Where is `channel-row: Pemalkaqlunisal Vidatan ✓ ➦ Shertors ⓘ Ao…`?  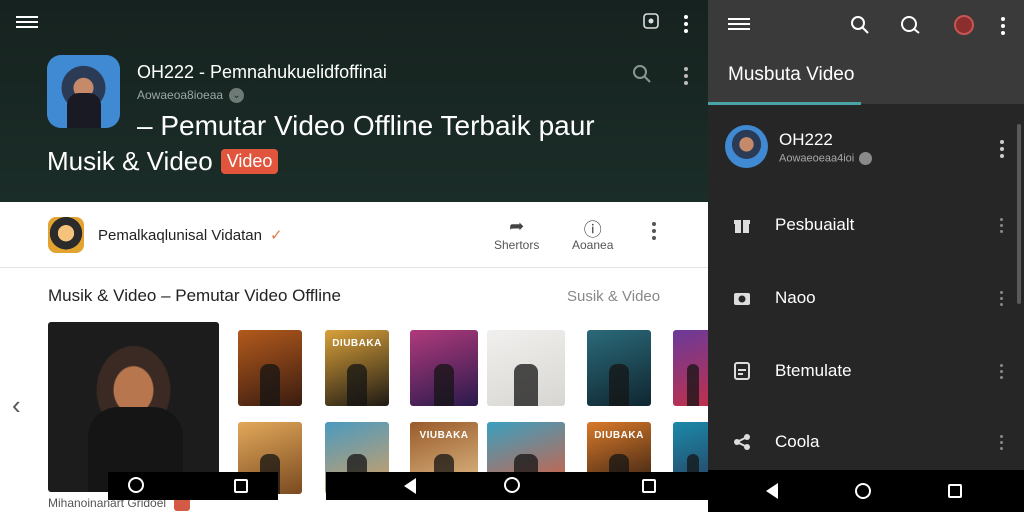 channel-row: Pemalkaqlunisal Vidatan ✓ ➦ Shertors ⓘ Ao… is located at coordinates (354, 235).